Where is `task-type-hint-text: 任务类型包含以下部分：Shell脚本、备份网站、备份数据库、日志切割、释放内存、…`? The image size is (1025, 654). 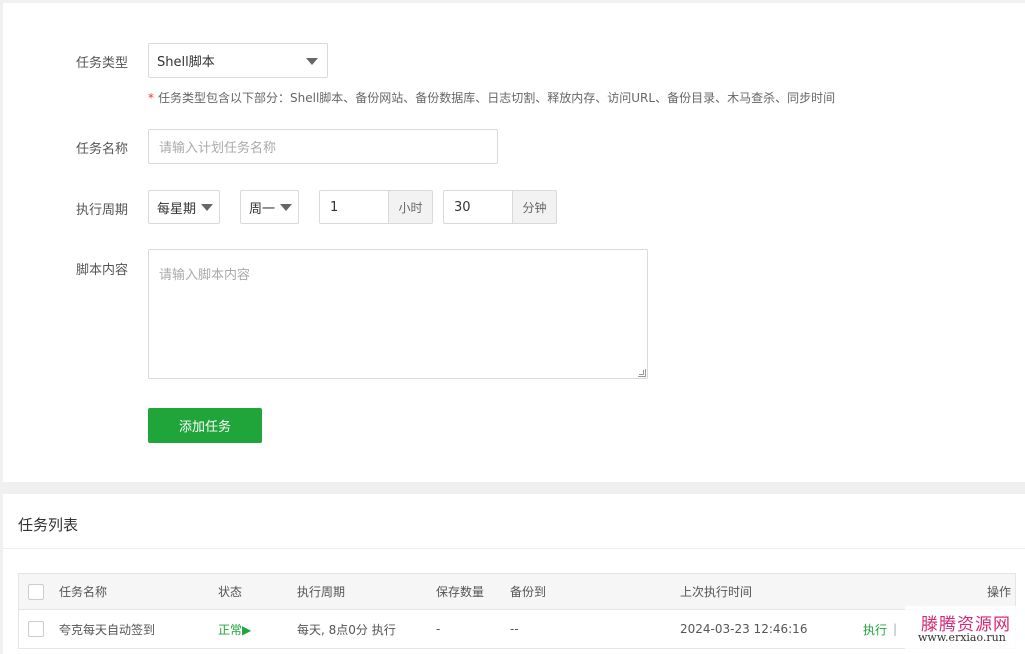
task-type-hint-text: 任务类型包含以下部分：Shell脚本、备份网站、备份数据库、日志切割、释放内存、… is located at coordinates (497, 98).